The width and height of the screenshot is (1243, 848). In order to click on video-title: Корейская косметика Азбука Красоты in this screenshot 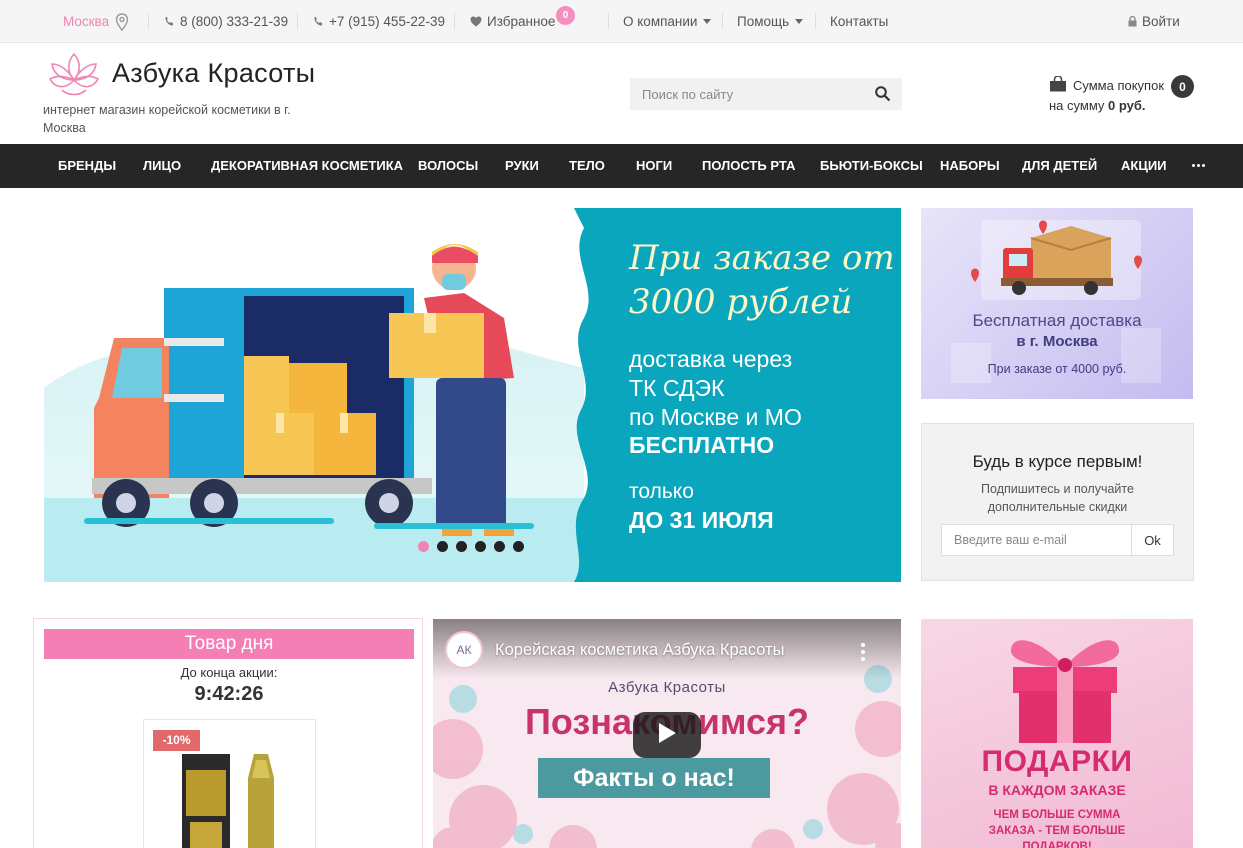, I will do `click(640, 650)`.